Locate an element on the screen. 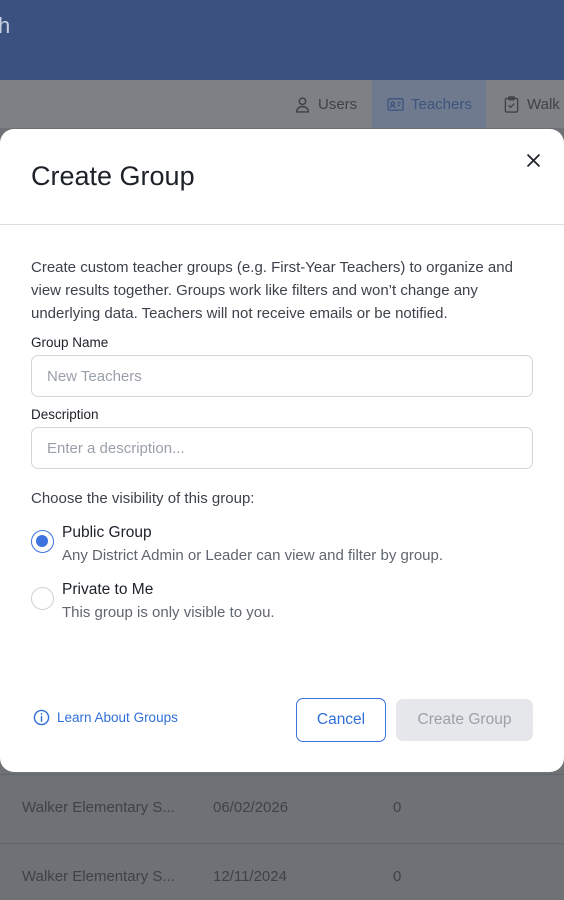 The image size is (564, 900). clipboard-icon is located at coordinates (511, 104).